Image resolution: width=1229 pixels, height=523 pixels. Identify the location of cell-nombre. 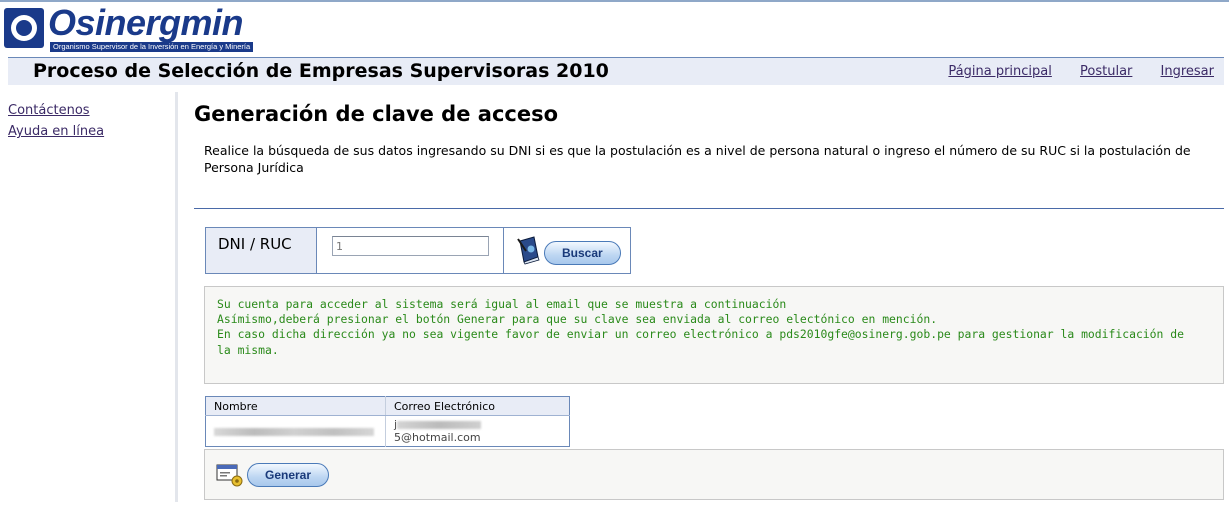
(296, 431).